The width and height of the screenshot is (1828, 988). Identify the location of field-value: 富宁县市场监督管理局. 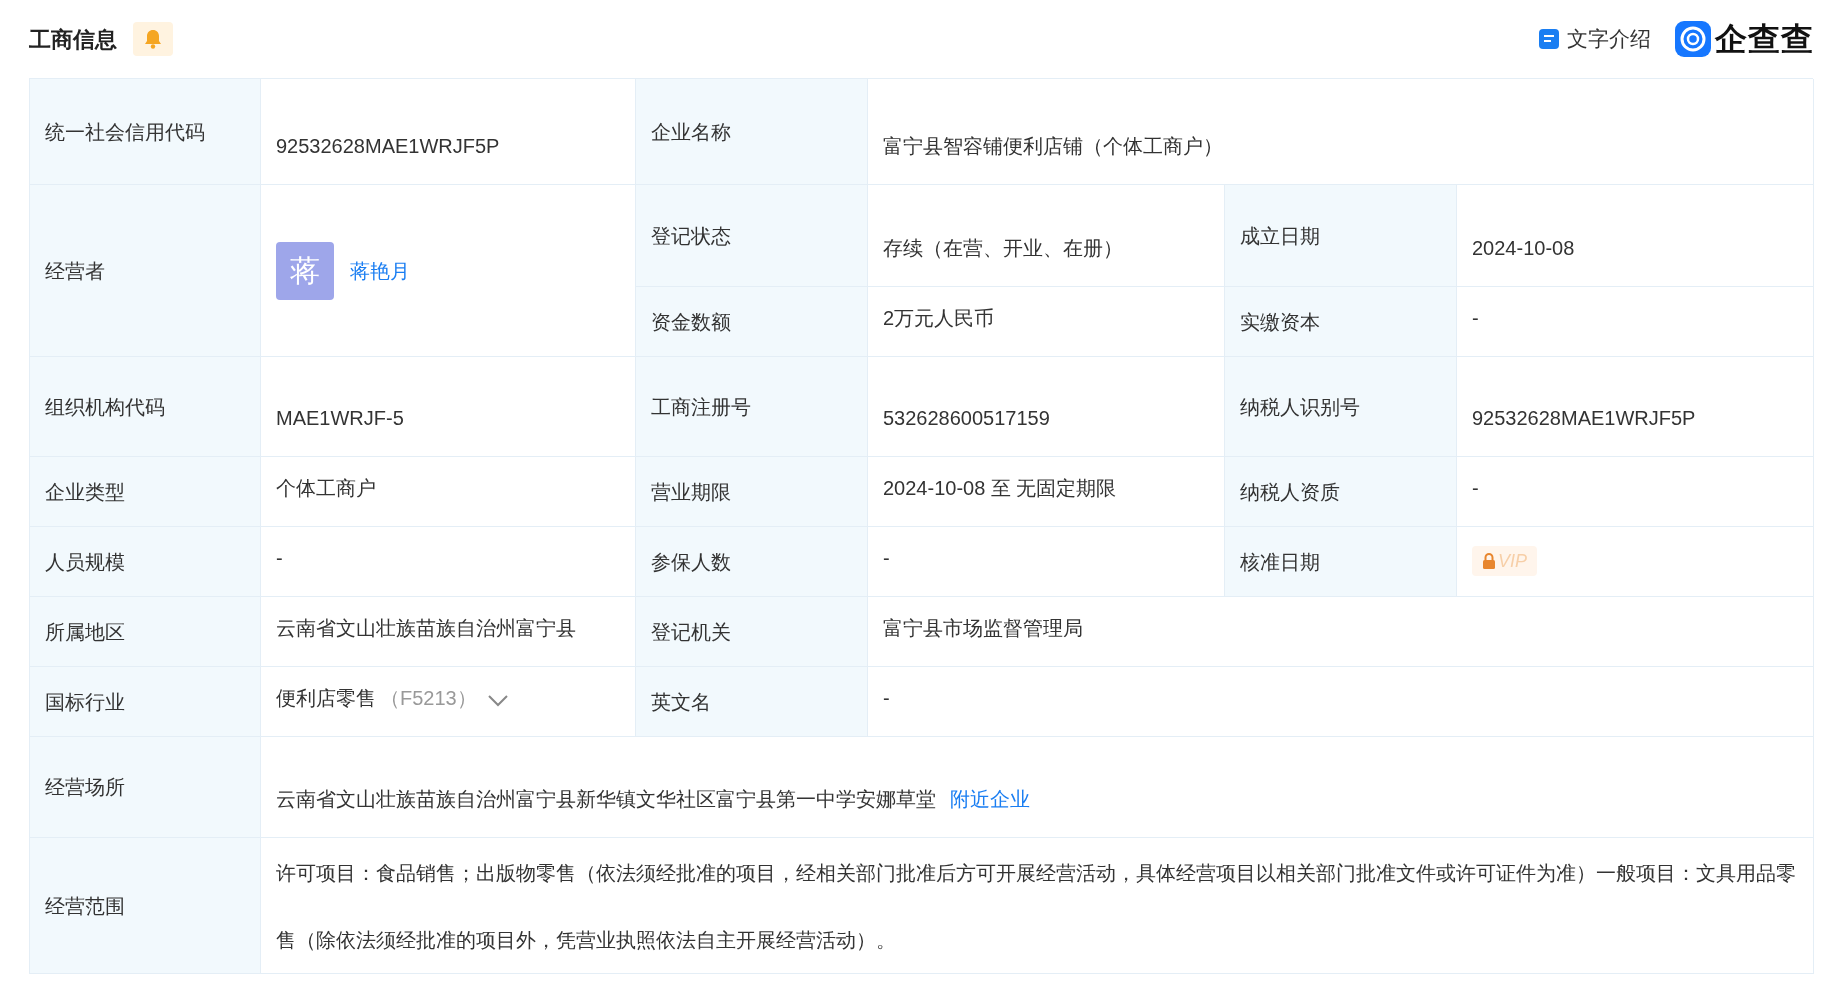
(983, 628).